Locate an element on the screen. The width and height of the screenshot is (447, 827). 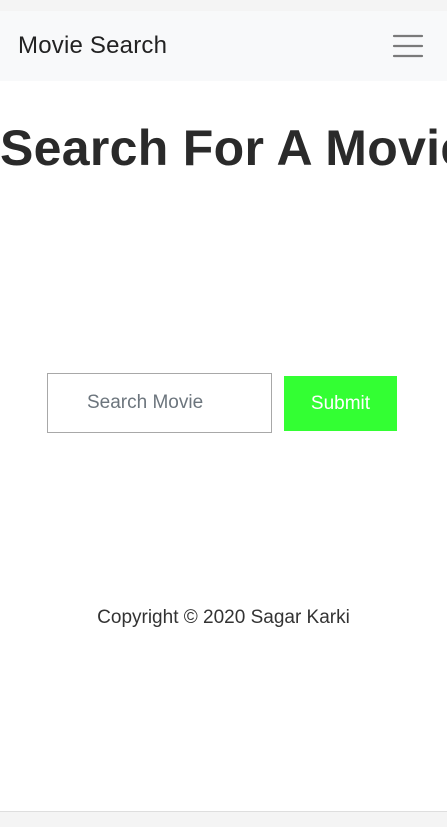
hamburger-menu-icon is located at coordinates (408, 46).